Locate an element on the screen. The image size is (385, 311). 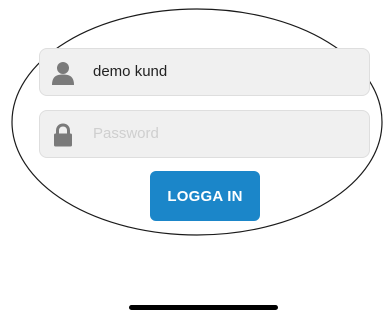
lock-icon is located at coordinates (63, 135).